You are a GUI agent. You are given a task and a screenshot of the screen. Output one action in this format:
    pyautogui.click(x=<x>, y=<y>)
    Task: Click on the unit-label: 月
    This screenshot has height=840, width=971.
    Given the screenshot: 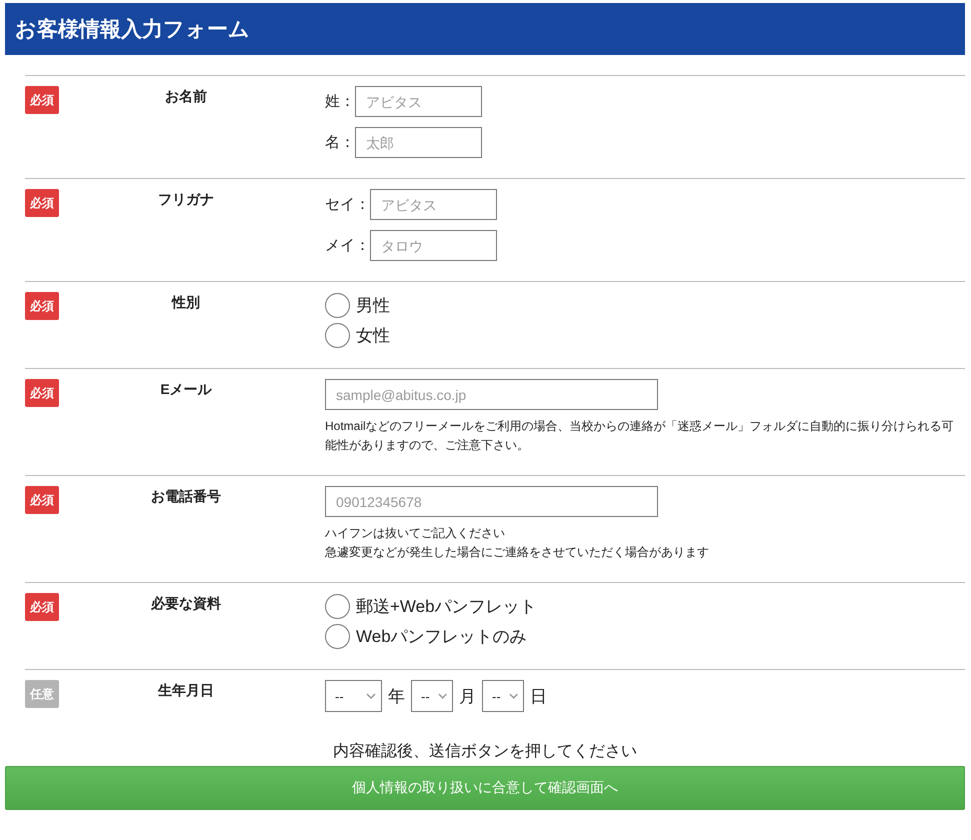 What is the action you would take?
    pyautogui.click(x=467, y=697)
    